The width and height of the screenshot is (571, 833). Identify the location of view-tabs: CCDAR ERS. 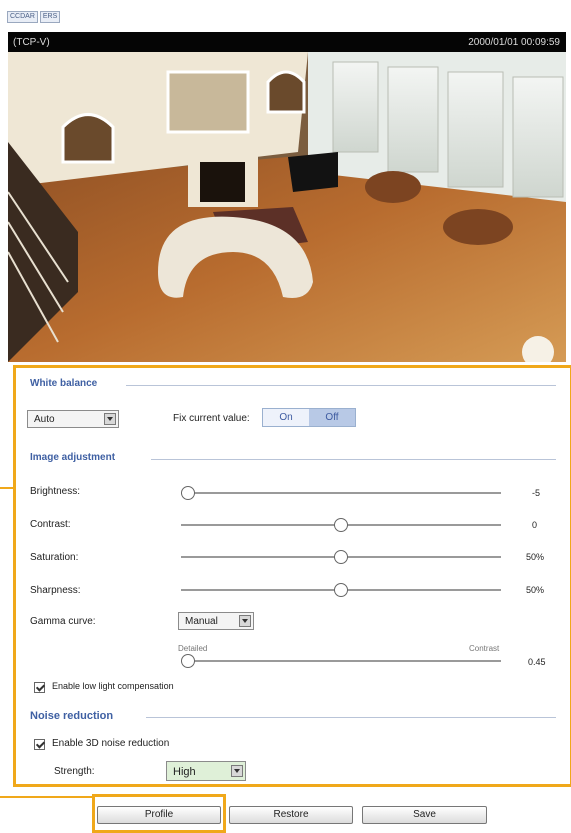
(34, 17).